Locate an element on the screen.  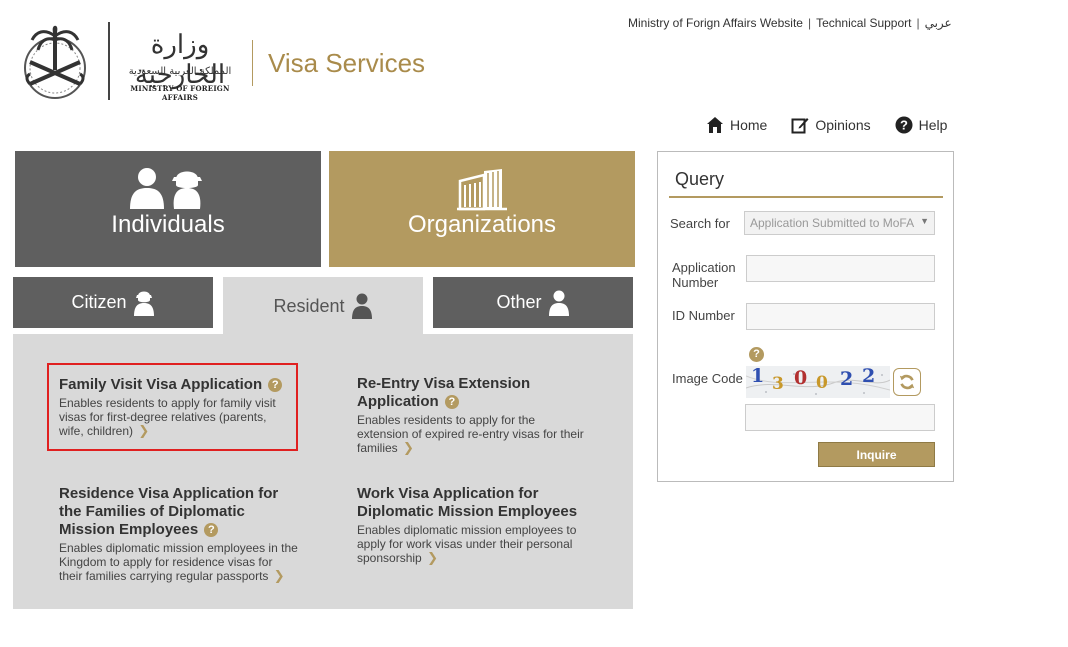
application-number-label: Application Number is located at coordinates (704, 275).